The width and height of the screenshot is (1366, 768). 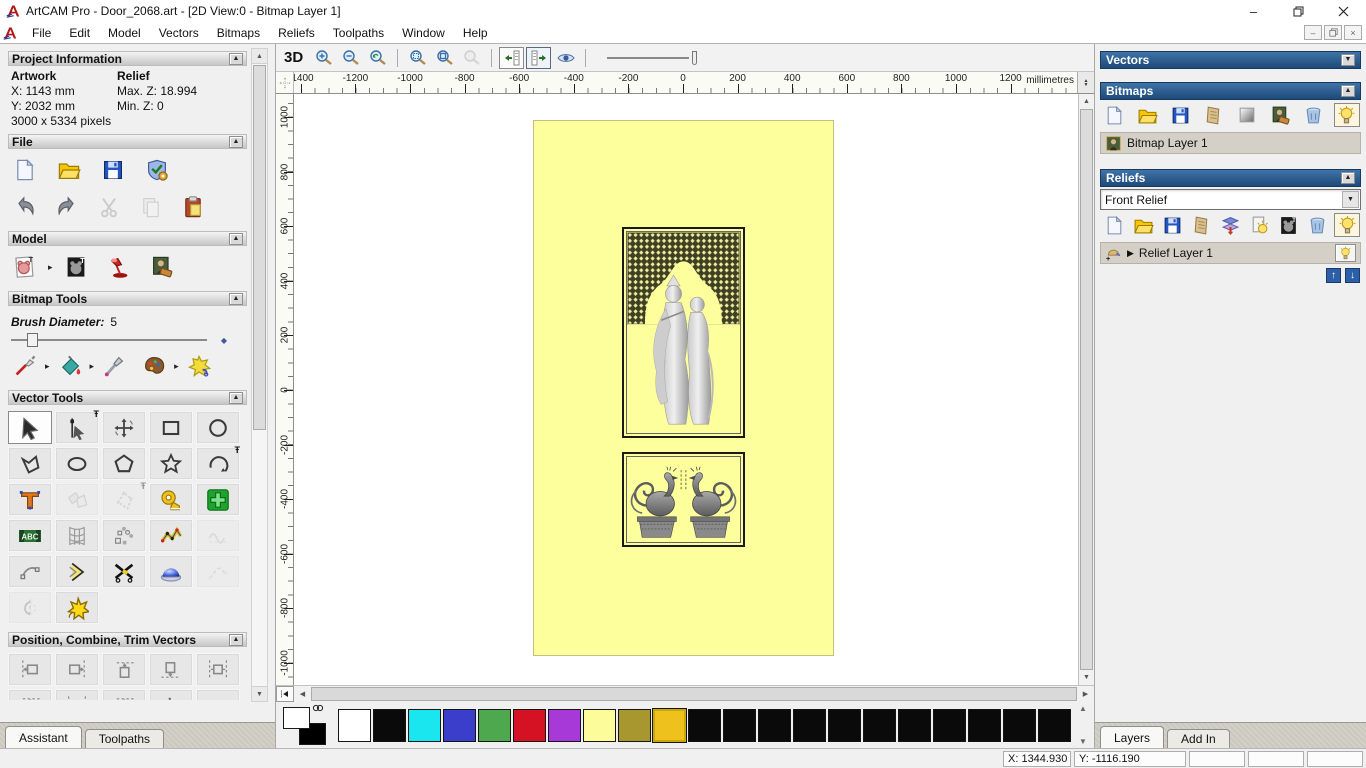 I want to click on tab-toolpaths: Toolpaths, so click(x=124, y=738).